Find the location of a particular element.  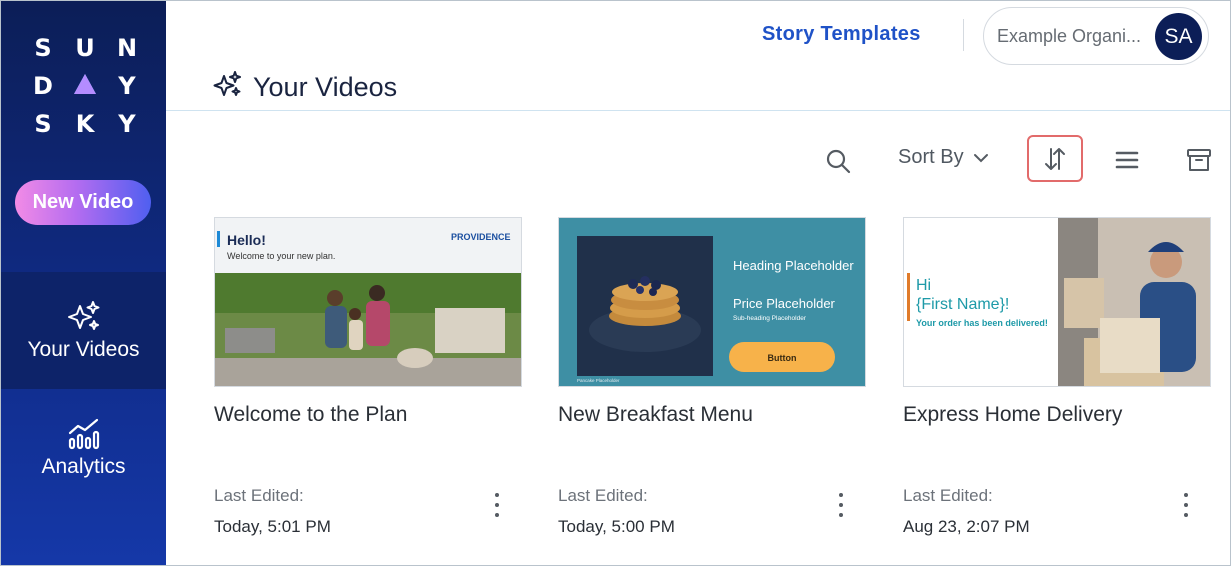

story-templates-link: Story Templates is located at coordinates (841, 34).